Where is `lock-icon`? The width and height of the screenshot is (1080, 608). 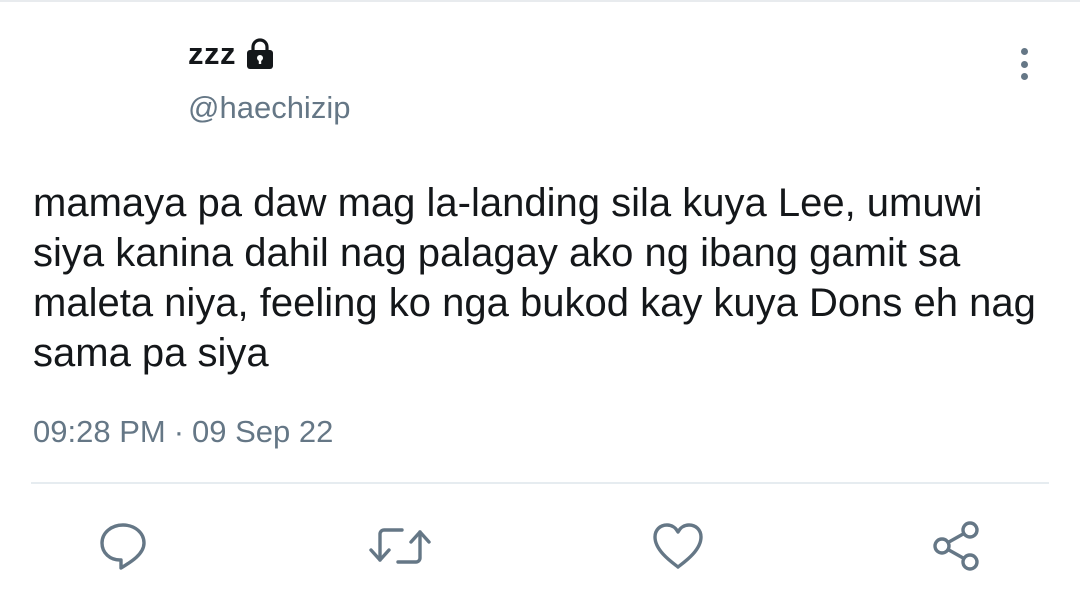
lock-icon is located at coordinates (260, 54).